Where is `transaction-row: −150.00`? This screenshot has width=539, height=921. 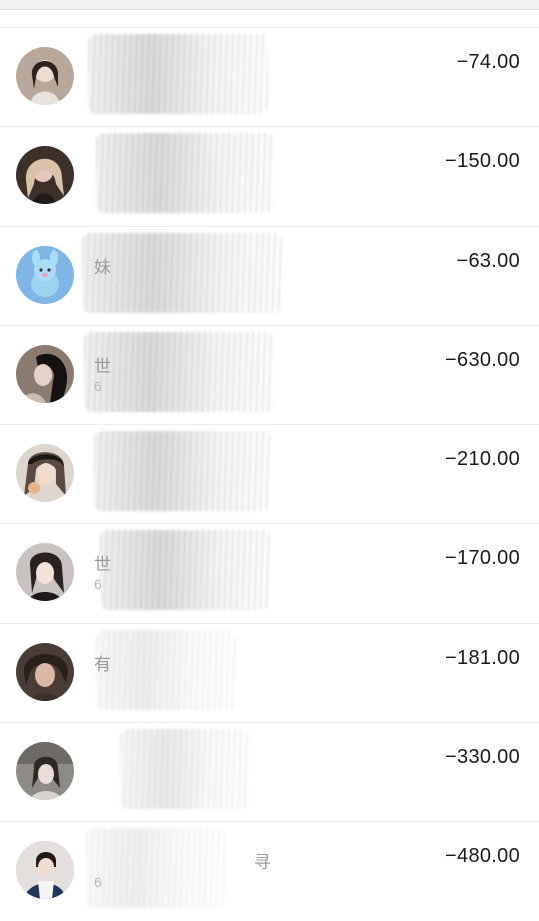 transaction-row: −150.00 is located at coordinates (269, 175).